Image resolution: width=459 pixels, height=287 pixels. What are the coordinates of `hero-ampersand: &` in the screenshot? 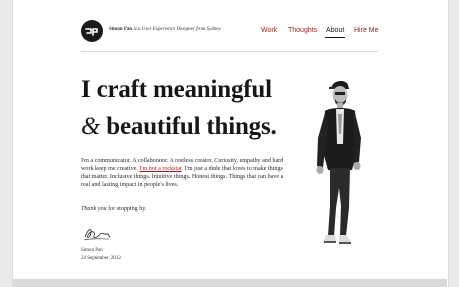 It's located at (91, 126).